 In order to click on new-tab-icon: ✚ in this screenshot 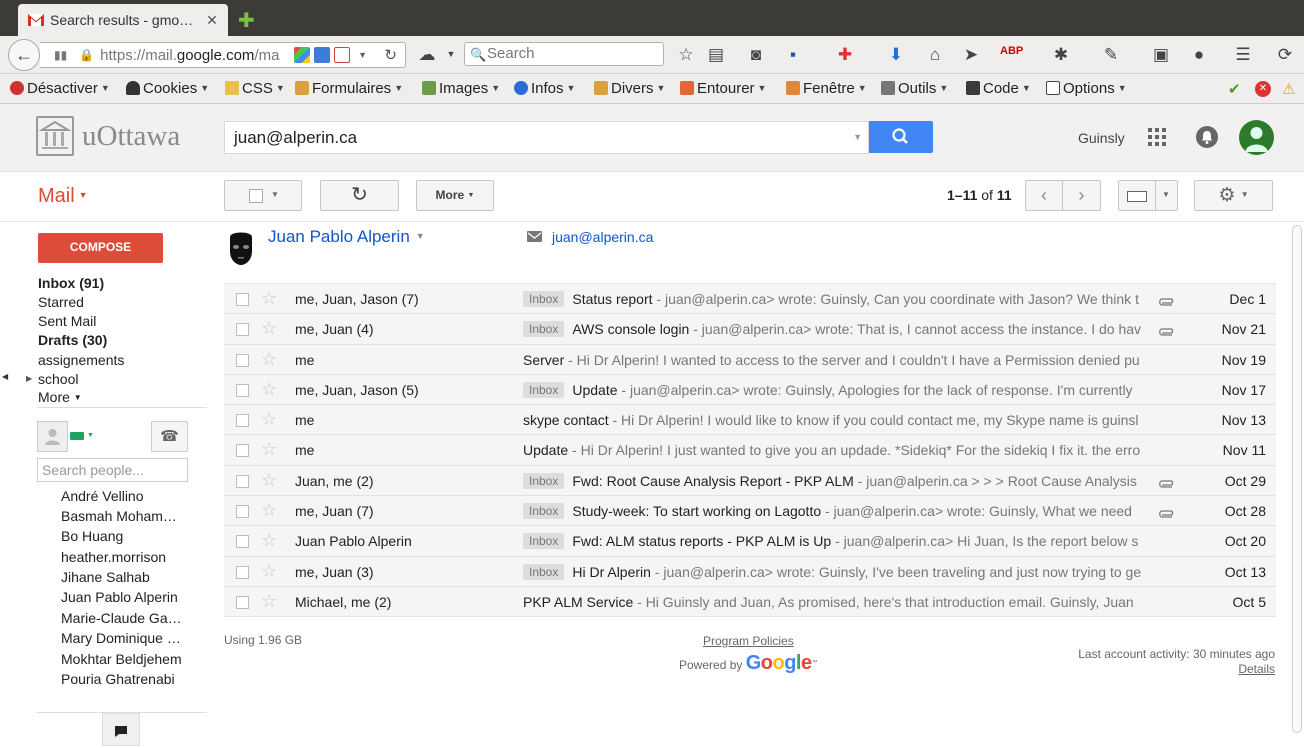, I will do `click(246, 20)`.